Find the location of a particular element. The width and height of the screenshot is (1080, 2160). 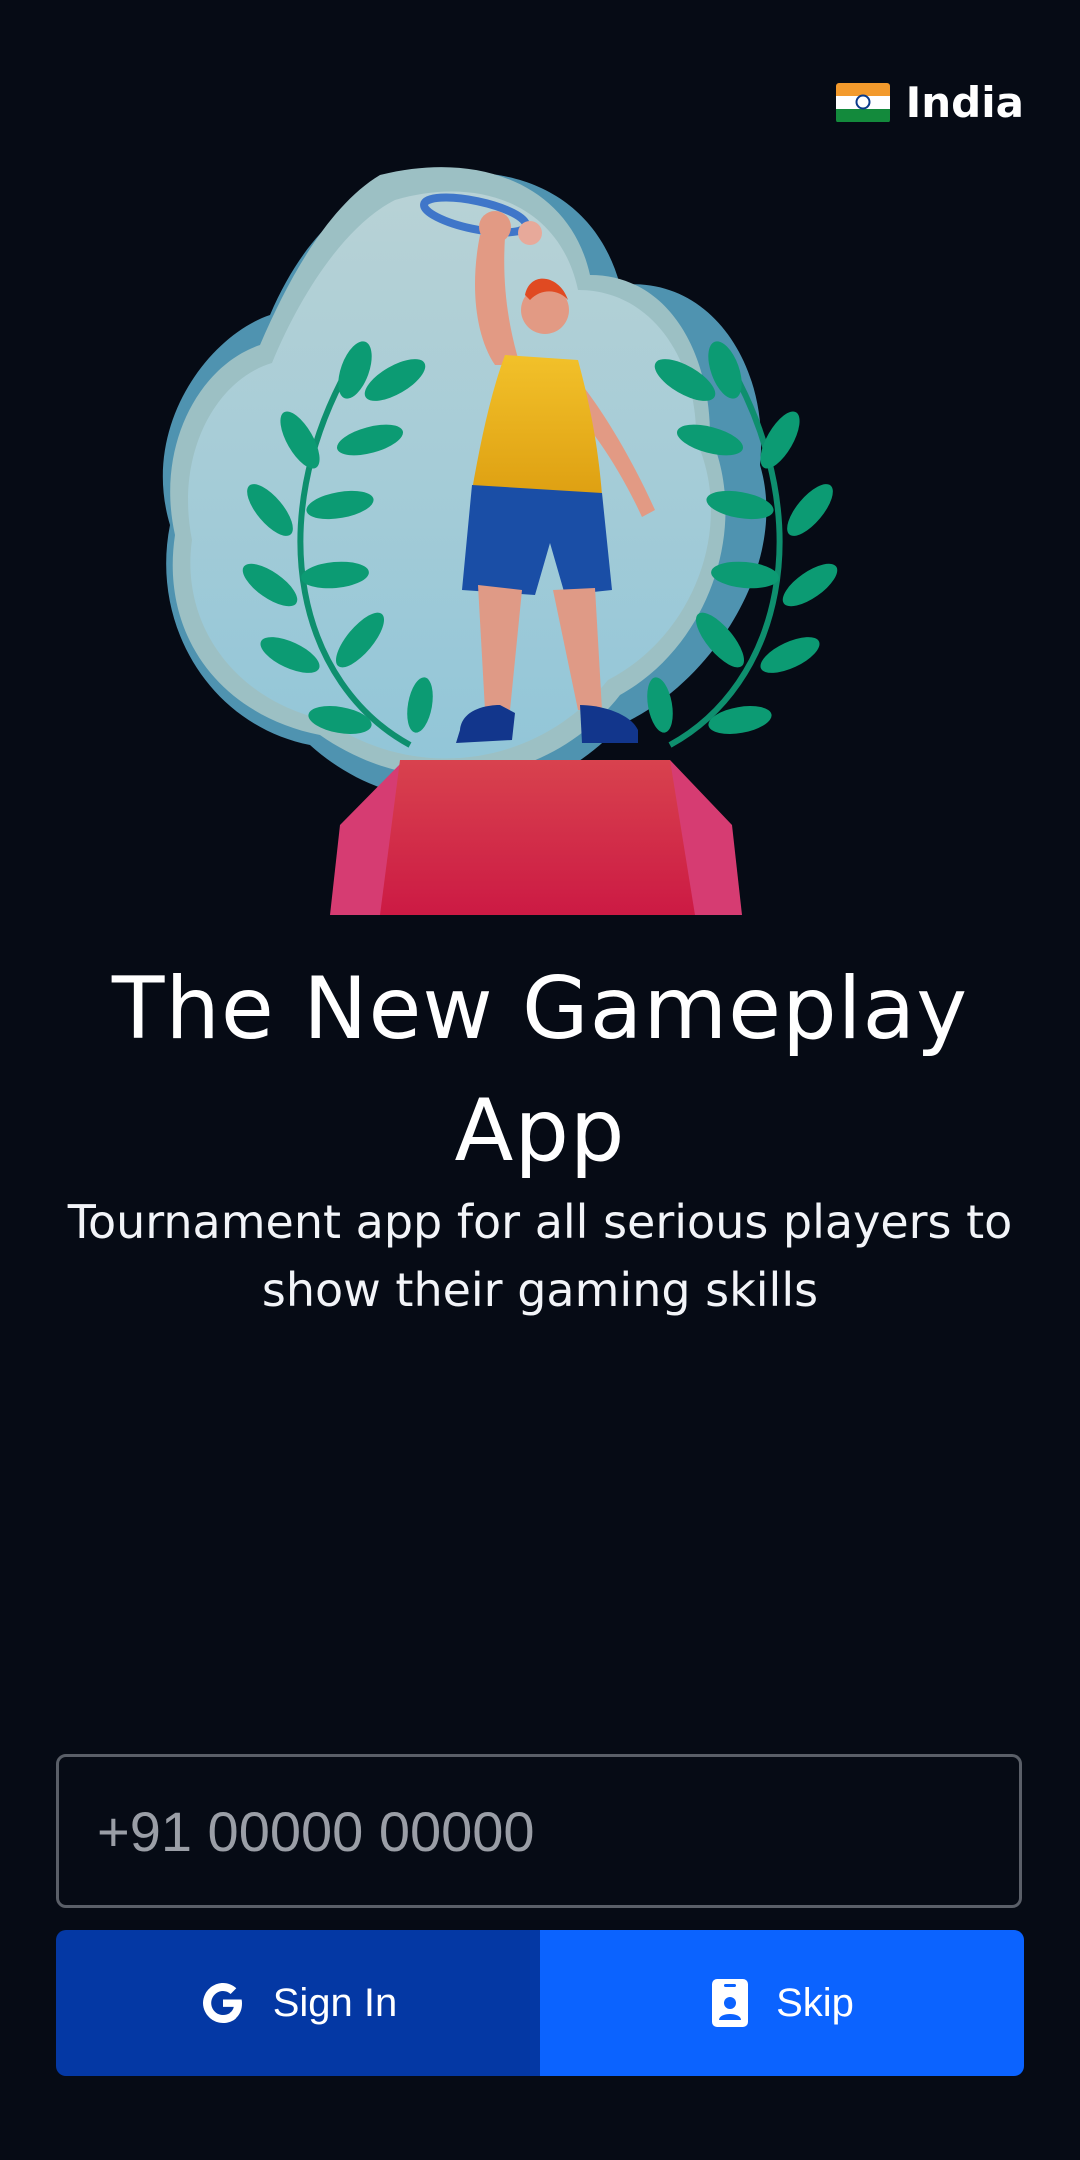

signin-label: Sign In is located at coordinates (335, 2002).